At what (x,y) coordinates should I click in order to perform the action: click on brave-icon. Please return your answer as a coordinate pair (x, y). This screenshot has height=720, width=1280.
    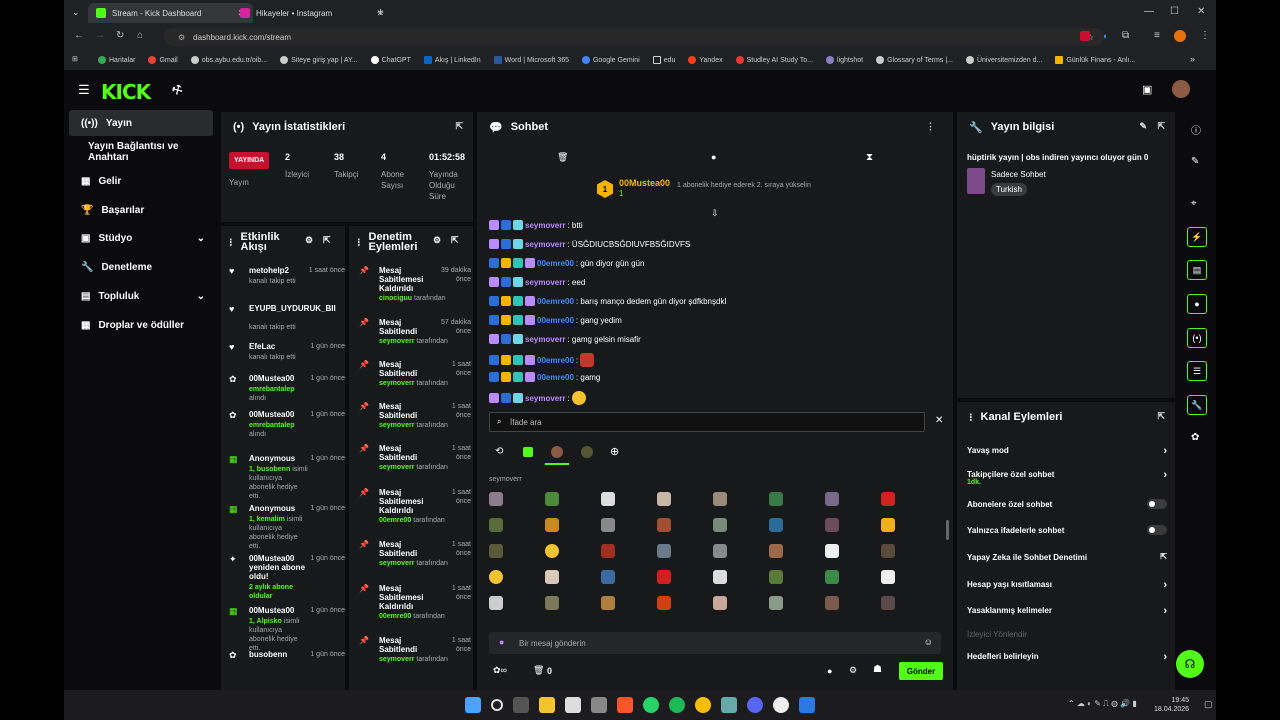
    Looking at the image, I should click on (625, 705).